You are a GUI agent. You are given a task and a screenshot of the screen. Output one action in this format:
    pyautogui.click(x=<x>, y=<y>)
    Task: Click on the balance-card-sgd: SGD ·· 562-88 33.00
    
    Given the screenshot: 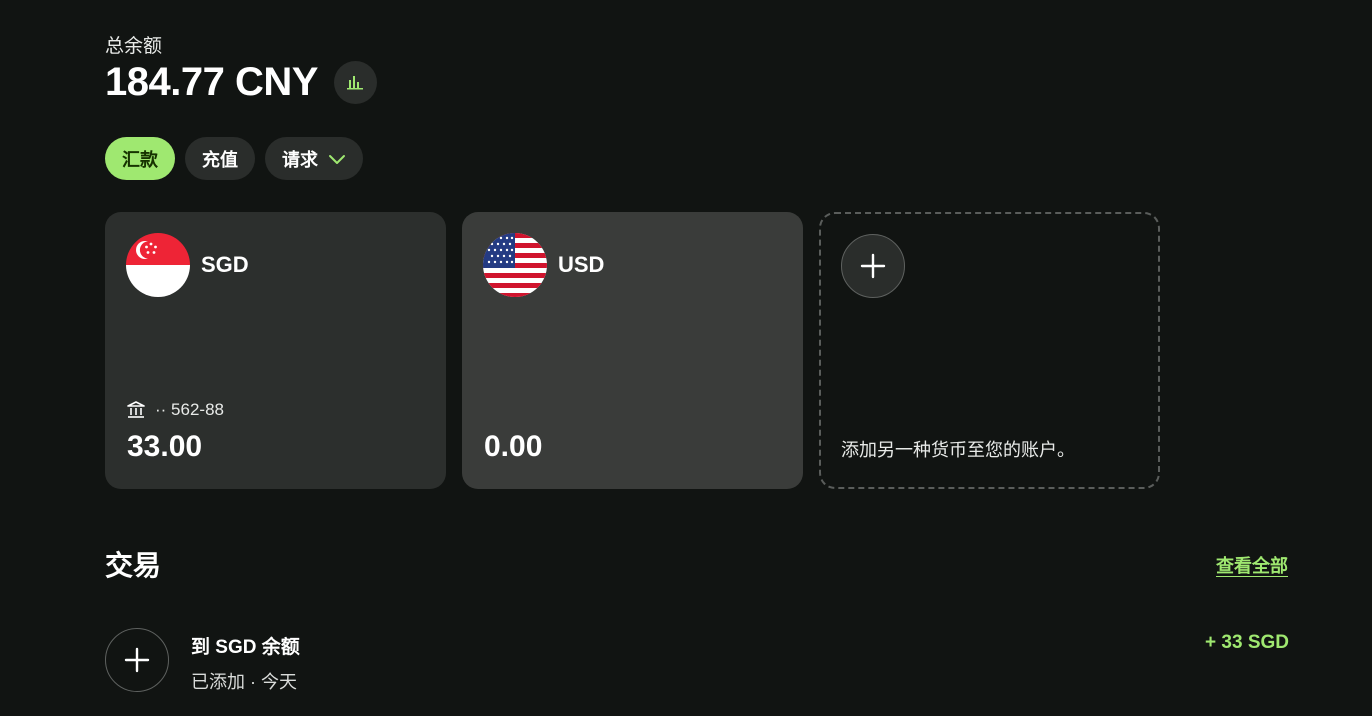 What is the action you would take?
    pyautogui.click(x=275, y=350)
    